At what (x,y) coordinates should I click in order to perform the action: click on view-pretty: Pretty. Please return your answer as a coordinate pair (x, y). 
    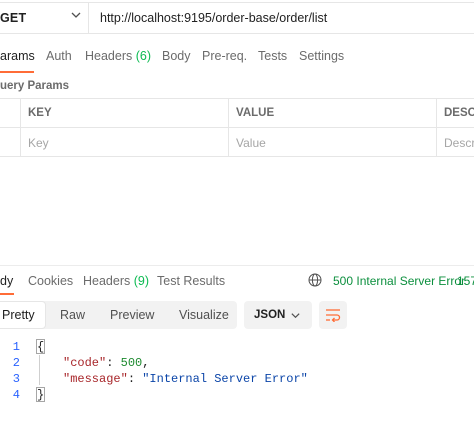
    Looking at the image, I should click on (18, 315).